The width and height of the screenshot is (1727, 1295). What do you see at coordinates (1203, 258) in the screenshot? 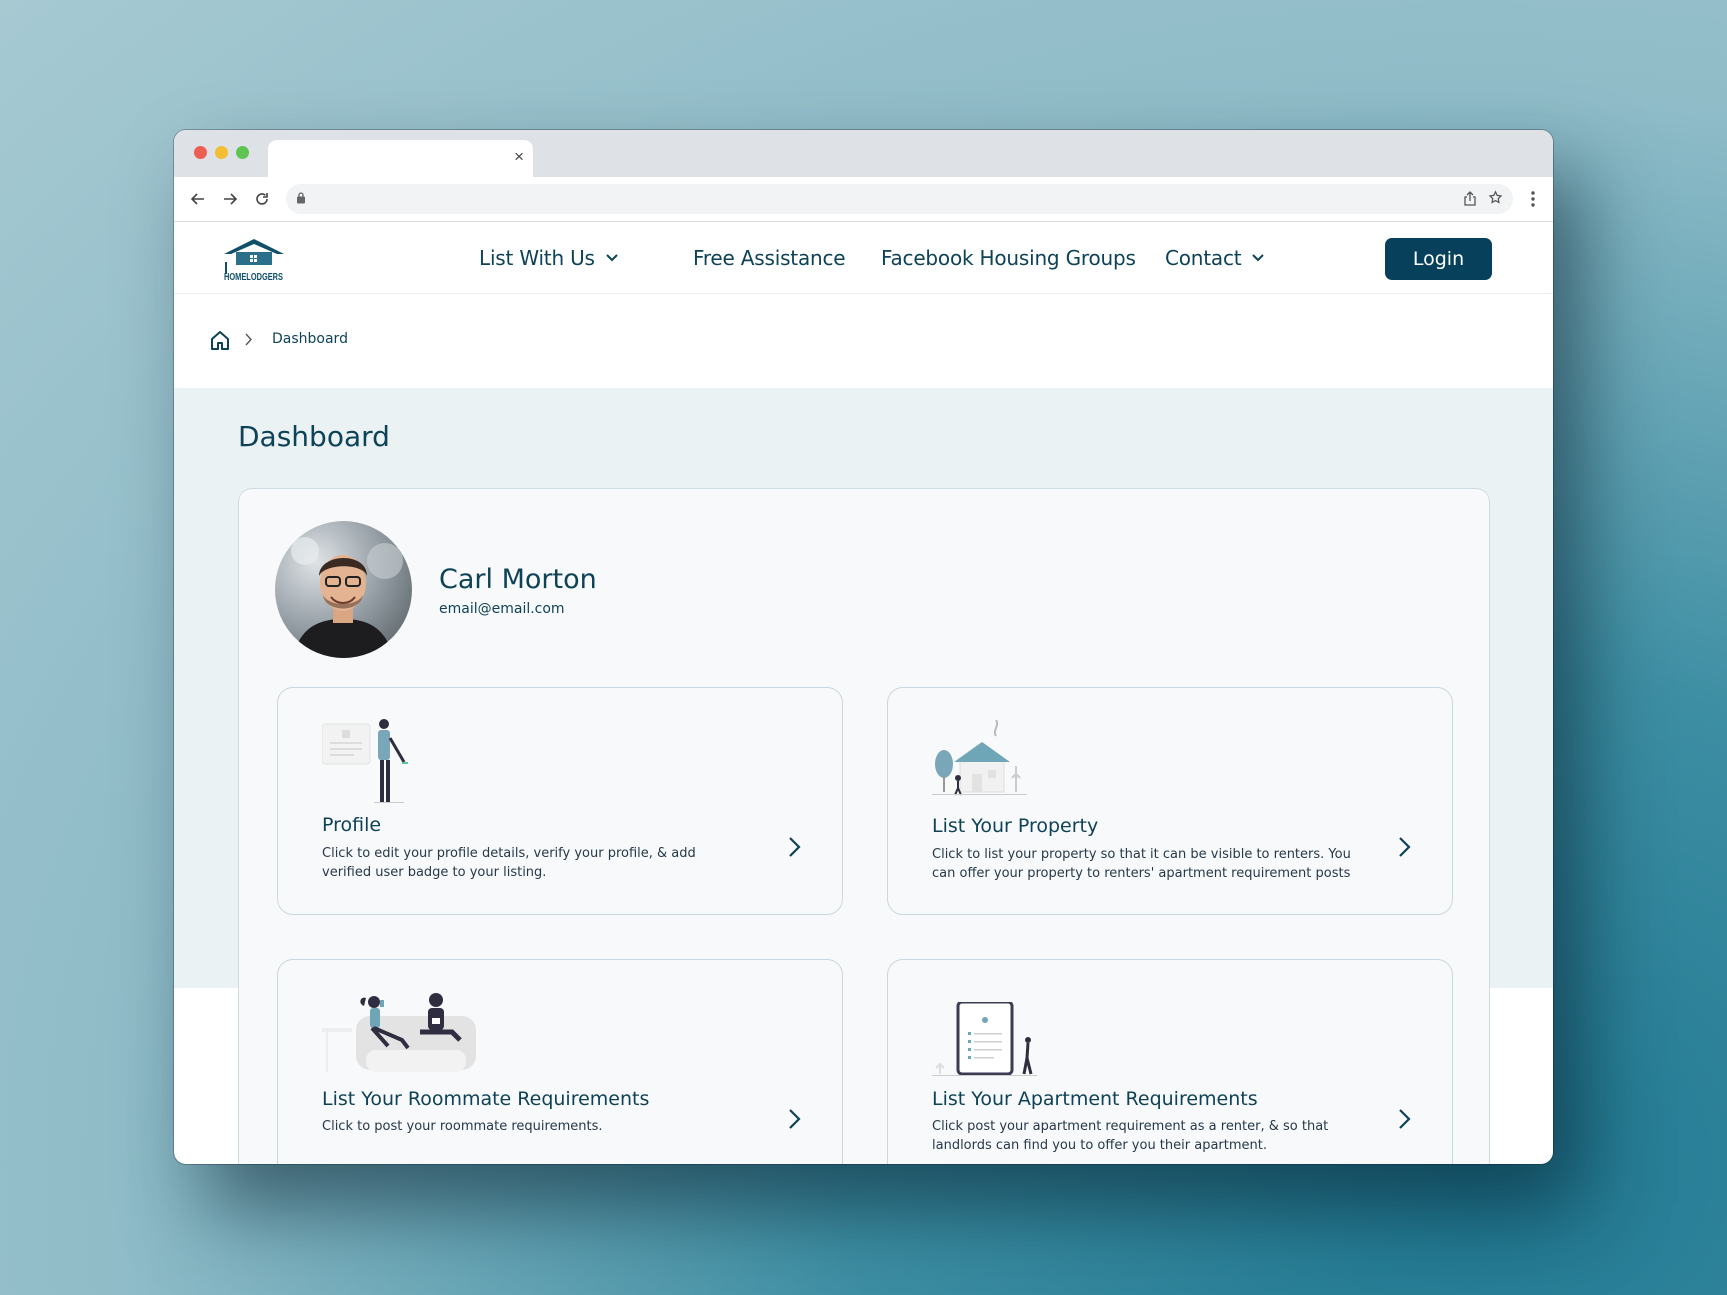
I see `nav-label: Contact` at bounding box center [1203, 258].